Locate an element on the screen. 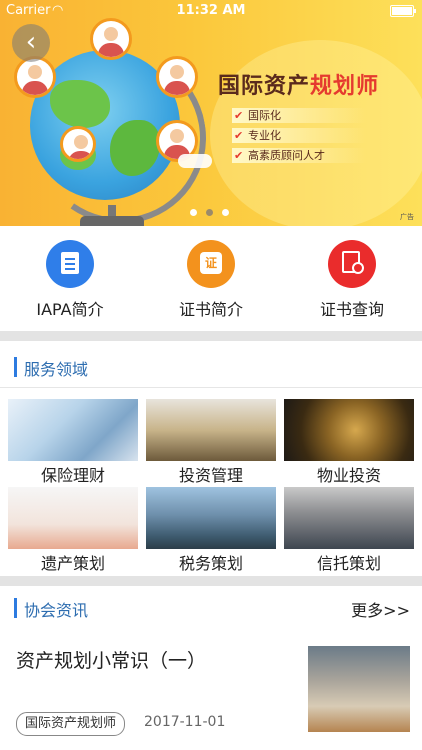  cloud-icon is located at coordinates (195, 161).